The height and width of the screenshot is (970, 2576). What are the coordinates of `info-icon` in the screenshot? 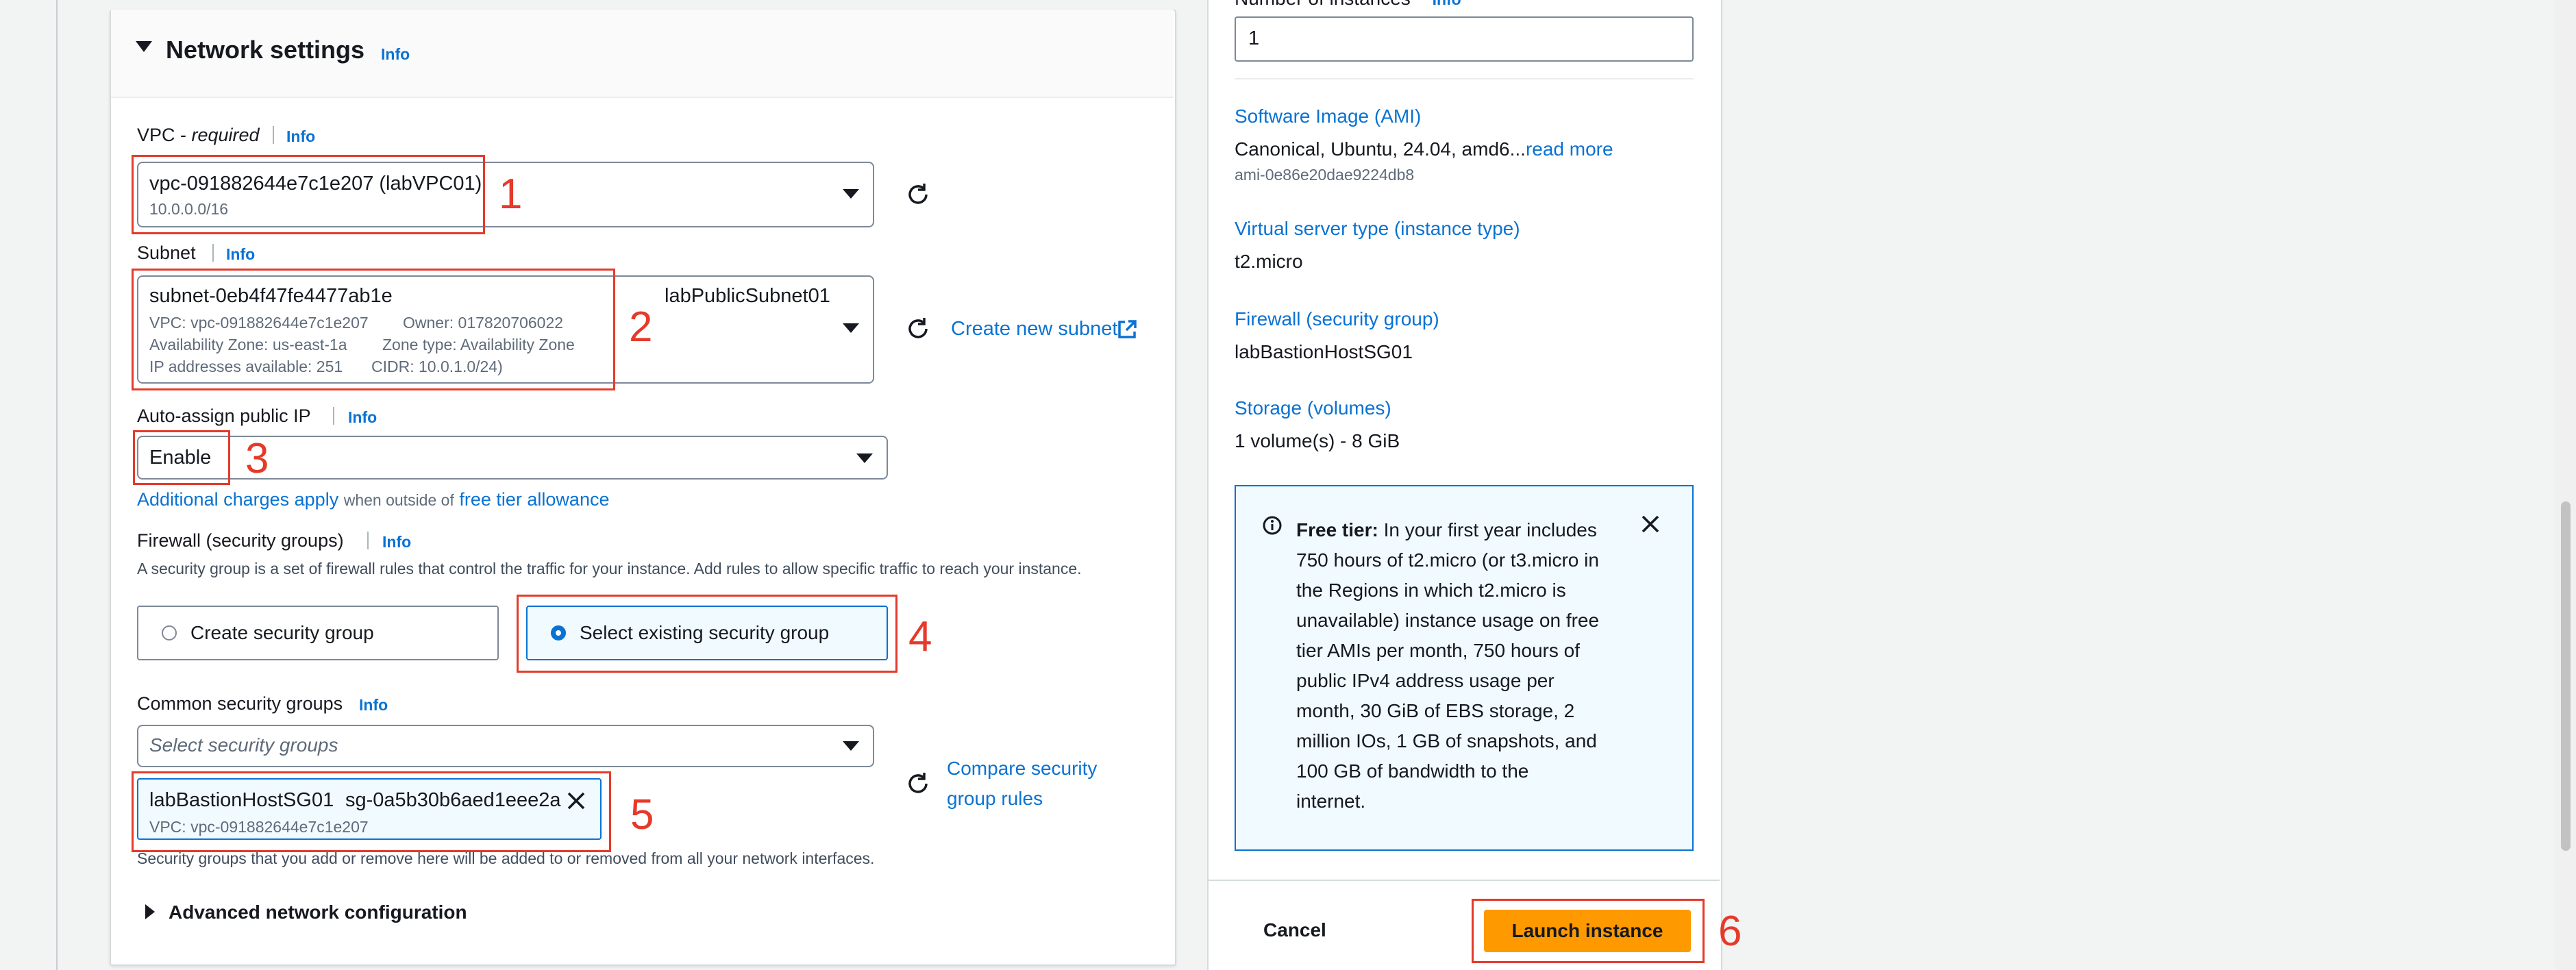 It's located at (1272, 525).